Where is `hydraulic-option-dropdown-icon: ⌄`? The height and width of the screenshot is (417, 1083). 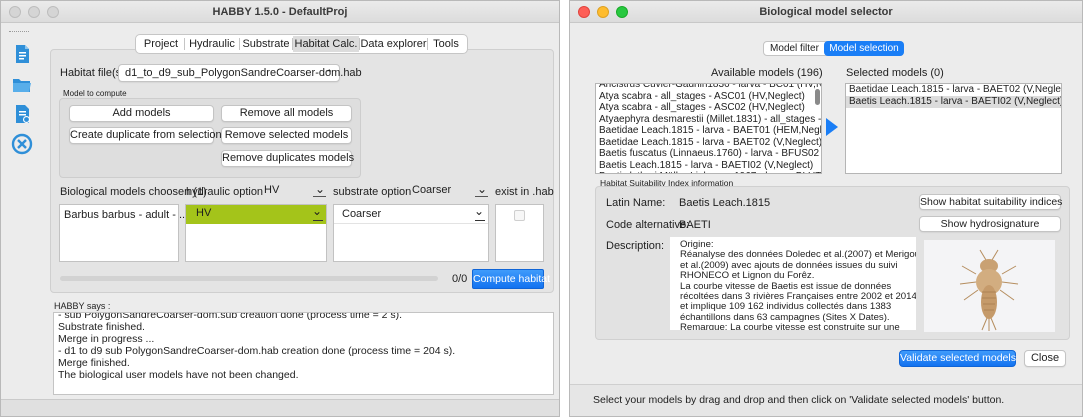
hydraulic-option-dropdown-icon: ⌄ is located at coordinates (320, 189).